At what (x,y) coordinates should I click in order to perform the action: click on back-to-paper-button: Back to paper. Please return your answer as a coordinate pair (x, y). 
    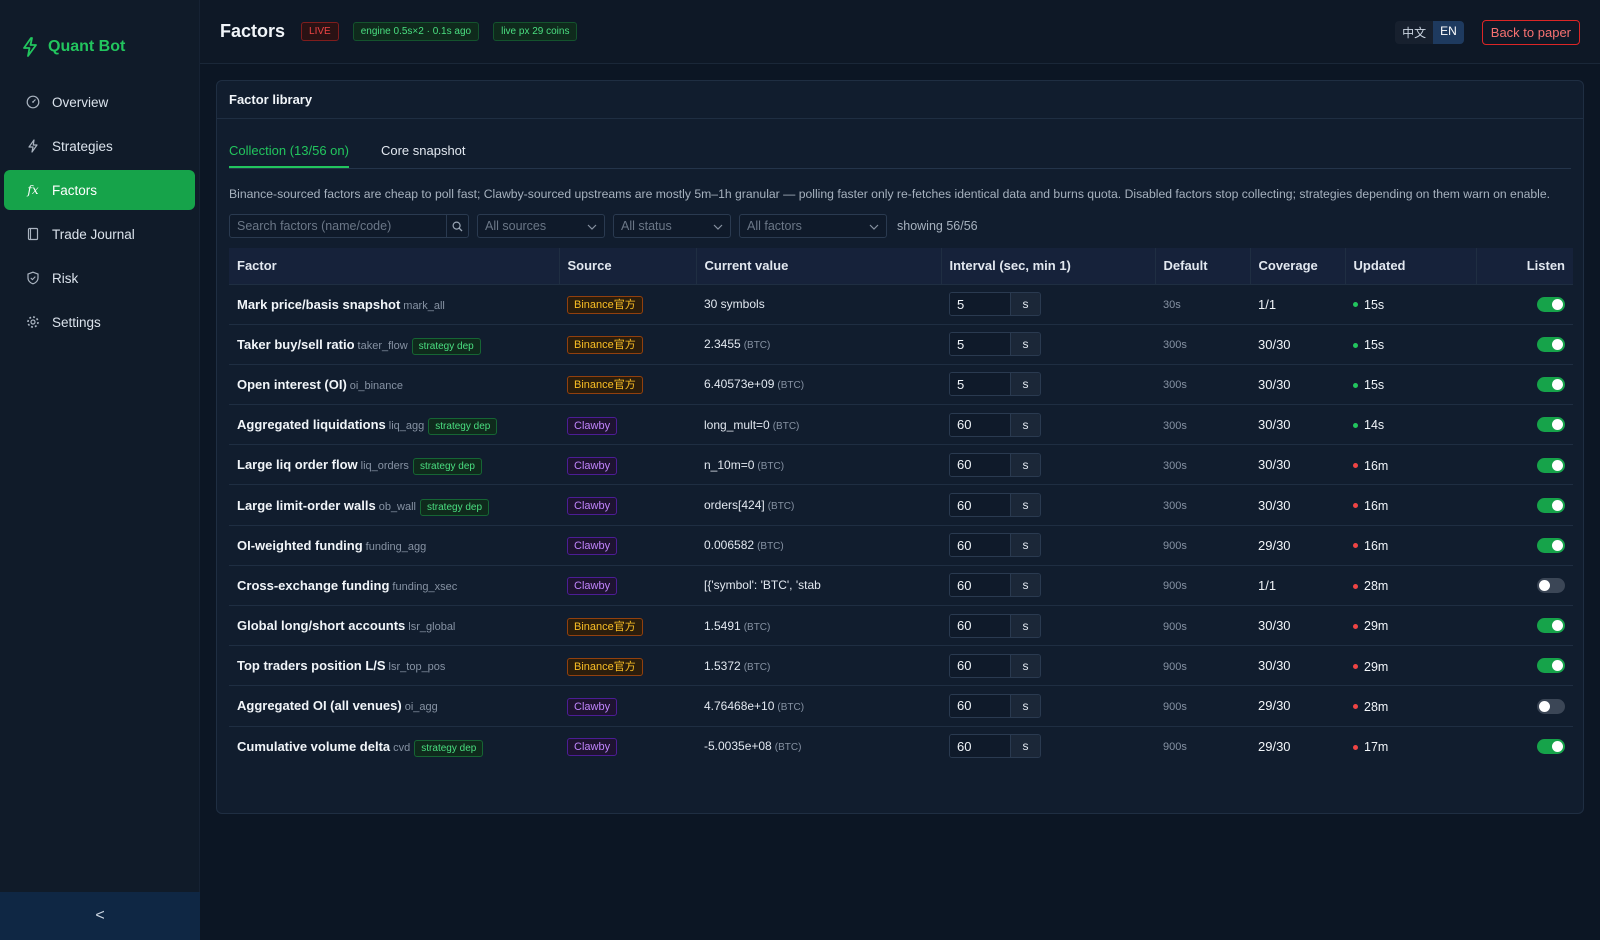
    Looking at the image, I should click on (1530, 32).